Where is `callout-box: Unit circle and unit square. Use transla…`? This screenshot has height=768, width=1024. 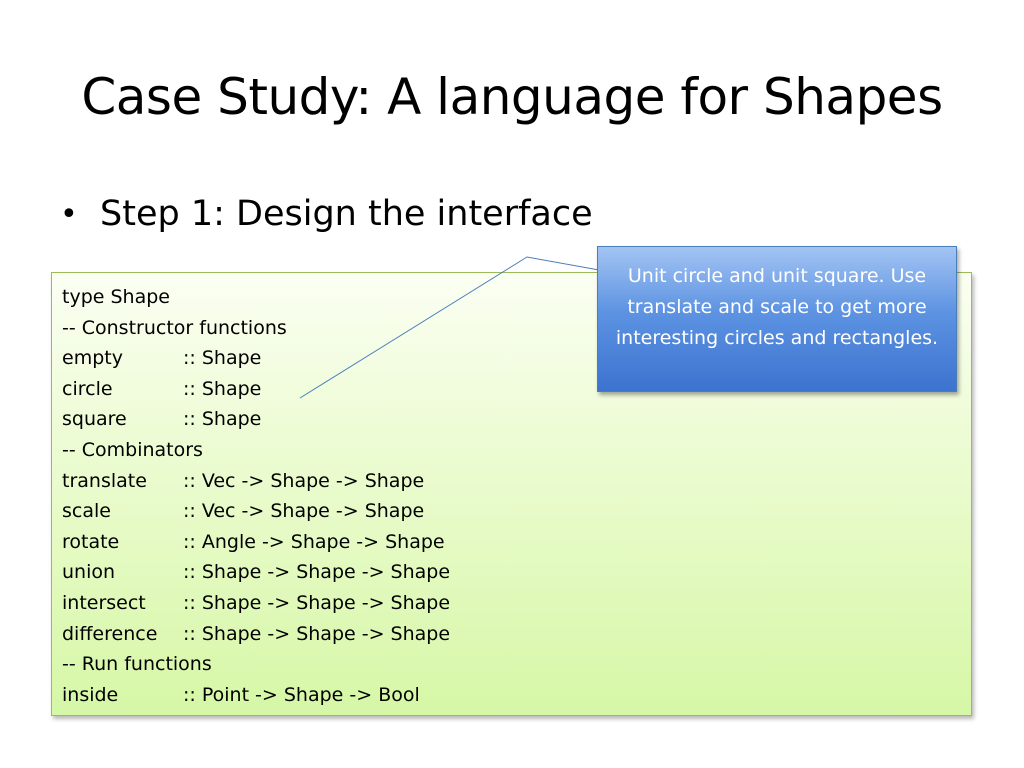 callout-box: Unit circle and unit square. Use transla… is located at coordinates (777, 319).